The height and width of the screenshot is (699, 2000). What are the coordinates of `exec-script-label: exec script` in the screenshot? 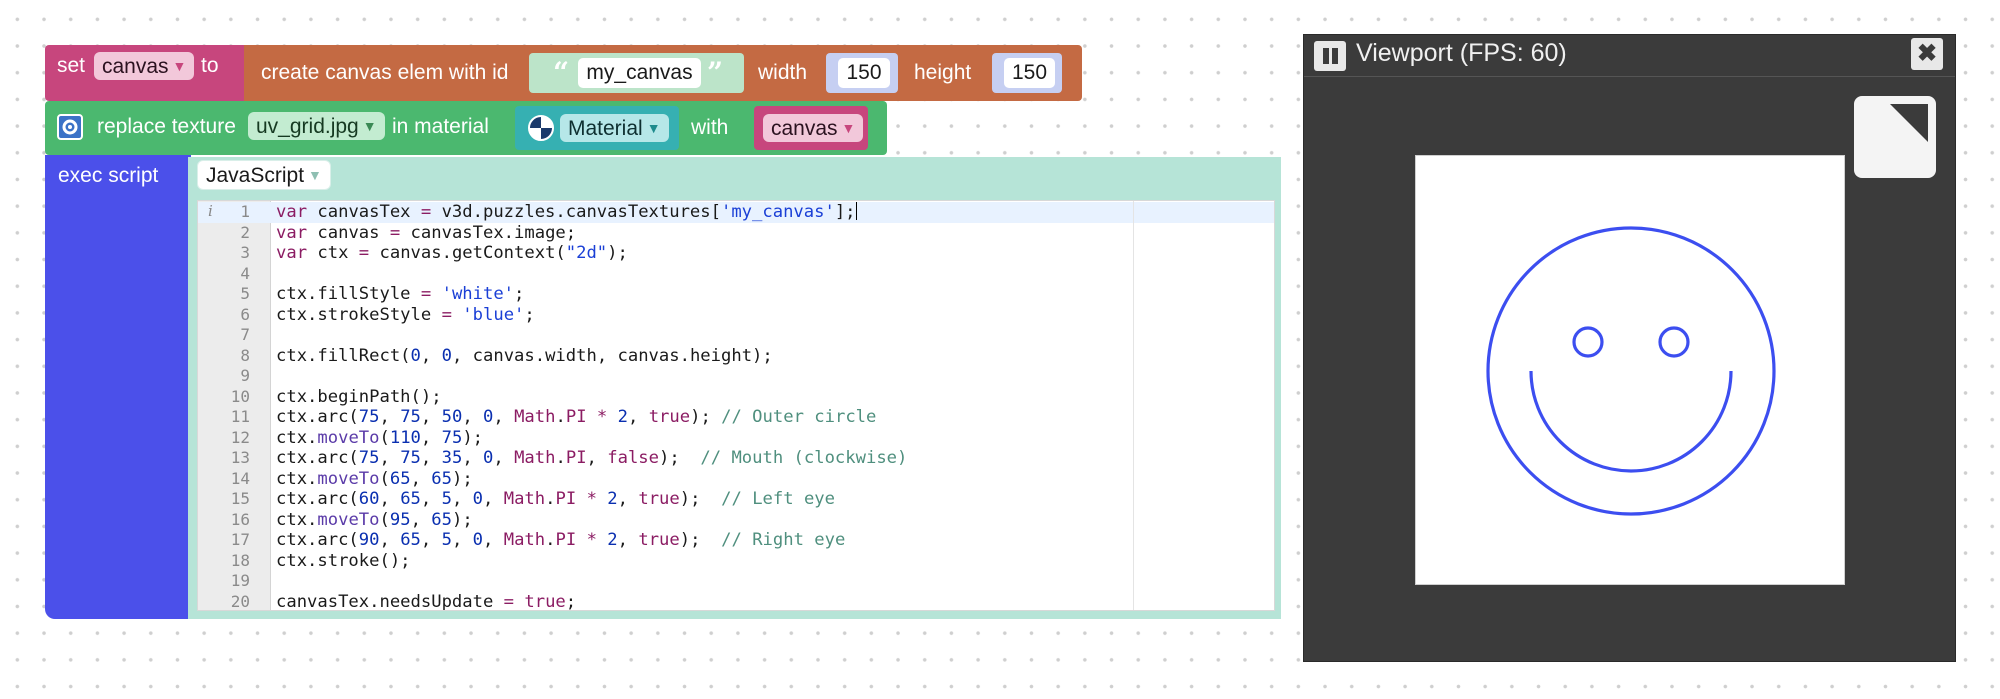 It's located at (108, 175).